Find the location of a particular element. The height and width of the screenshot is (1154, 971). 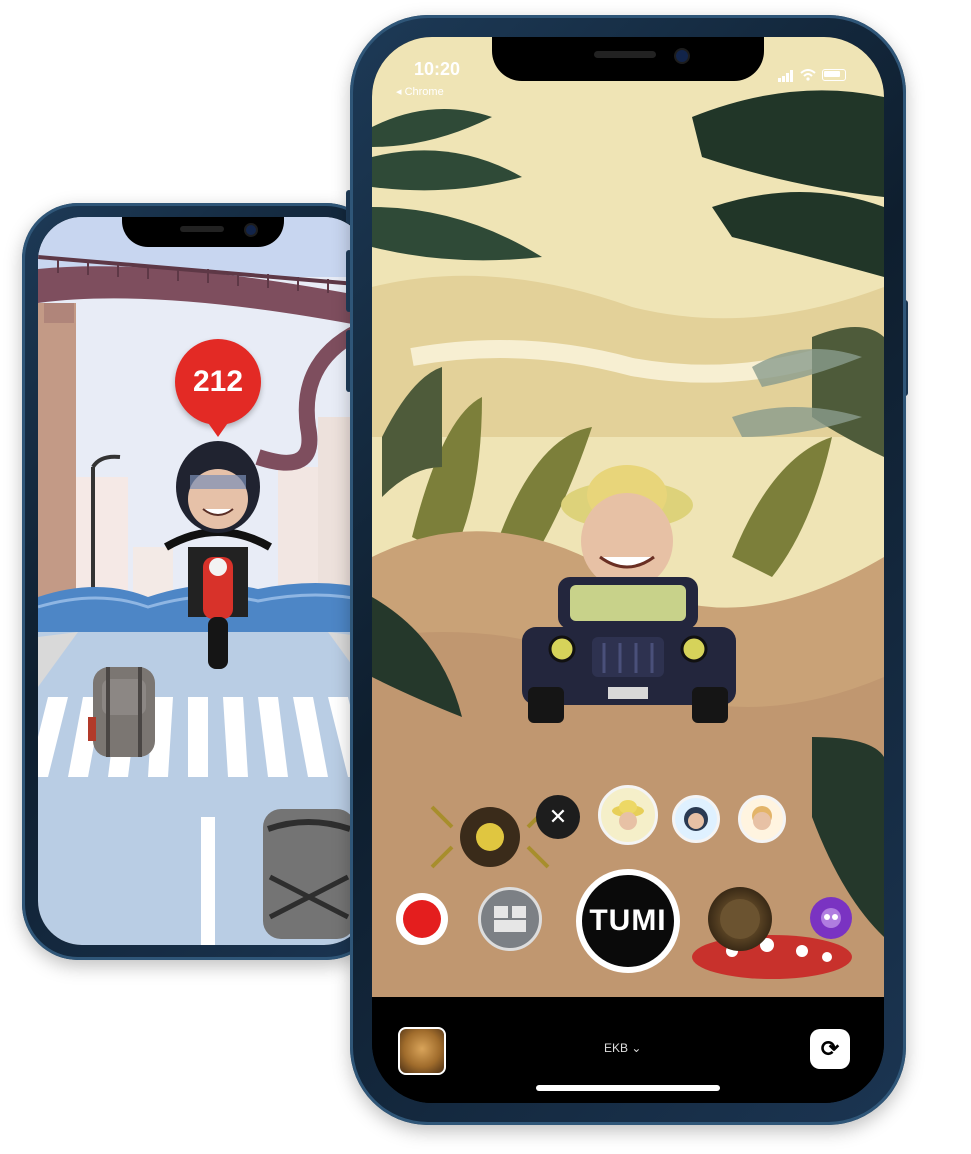

record-dot-icon is located at coordinates (422, 919).